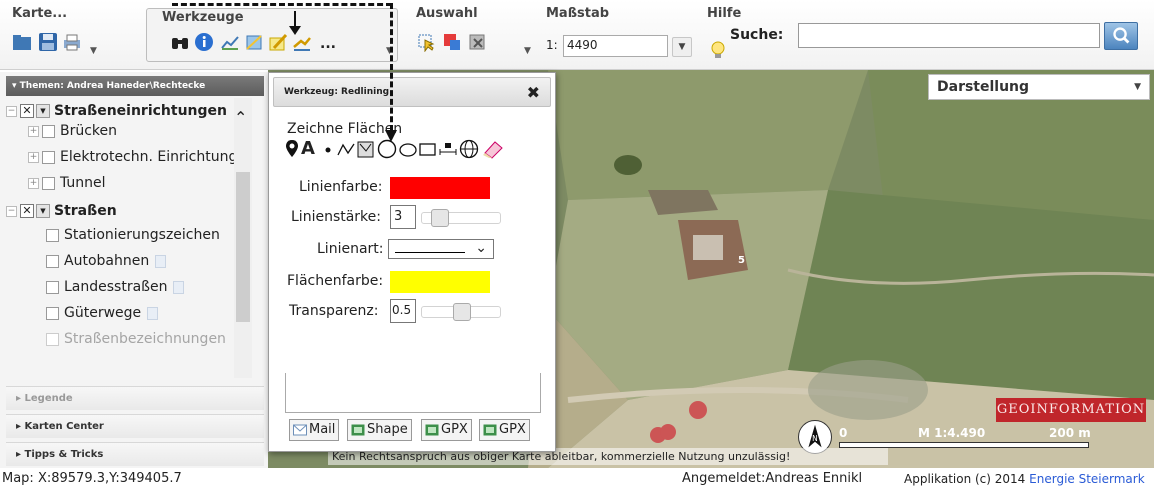 Image resolution: width=1154 pixels, height=488 pixels. Describe the element at coordinates (314, 430) in the screenshot. I see `mail-button: Mail` at that location.